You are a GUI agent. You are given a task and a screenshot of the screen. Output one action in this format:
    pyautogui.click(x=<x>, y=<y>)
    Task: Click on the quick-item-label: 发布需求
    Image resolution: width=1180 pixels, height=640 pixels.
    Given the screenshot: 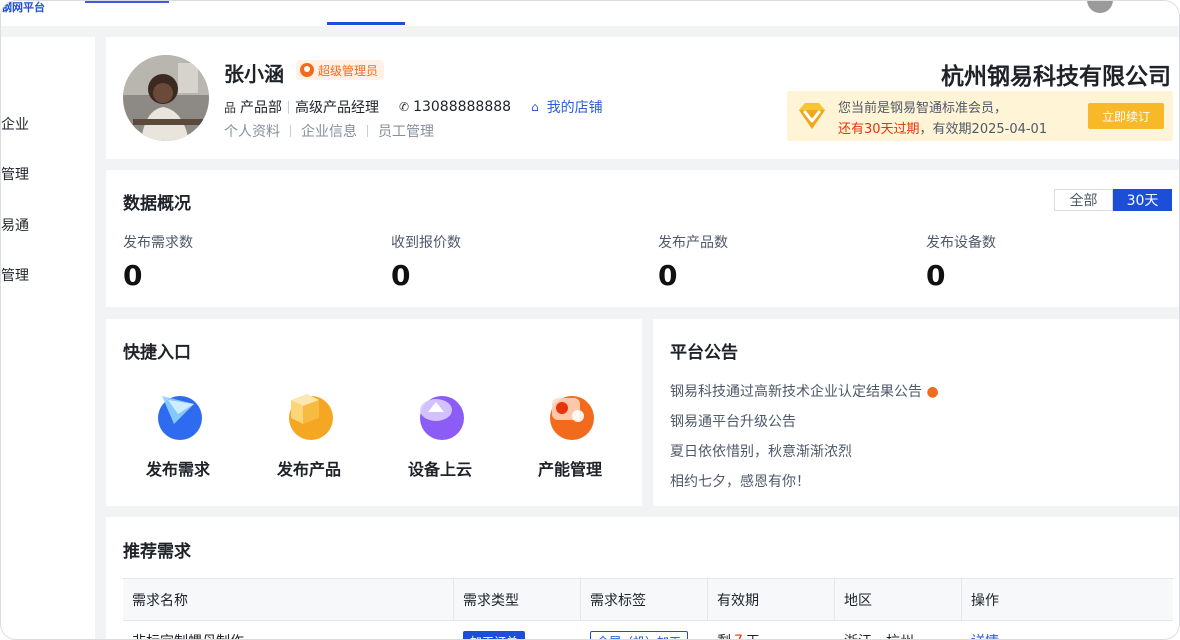 What is the action you would take?
    pyautogui.click(x=177, y=469)
    